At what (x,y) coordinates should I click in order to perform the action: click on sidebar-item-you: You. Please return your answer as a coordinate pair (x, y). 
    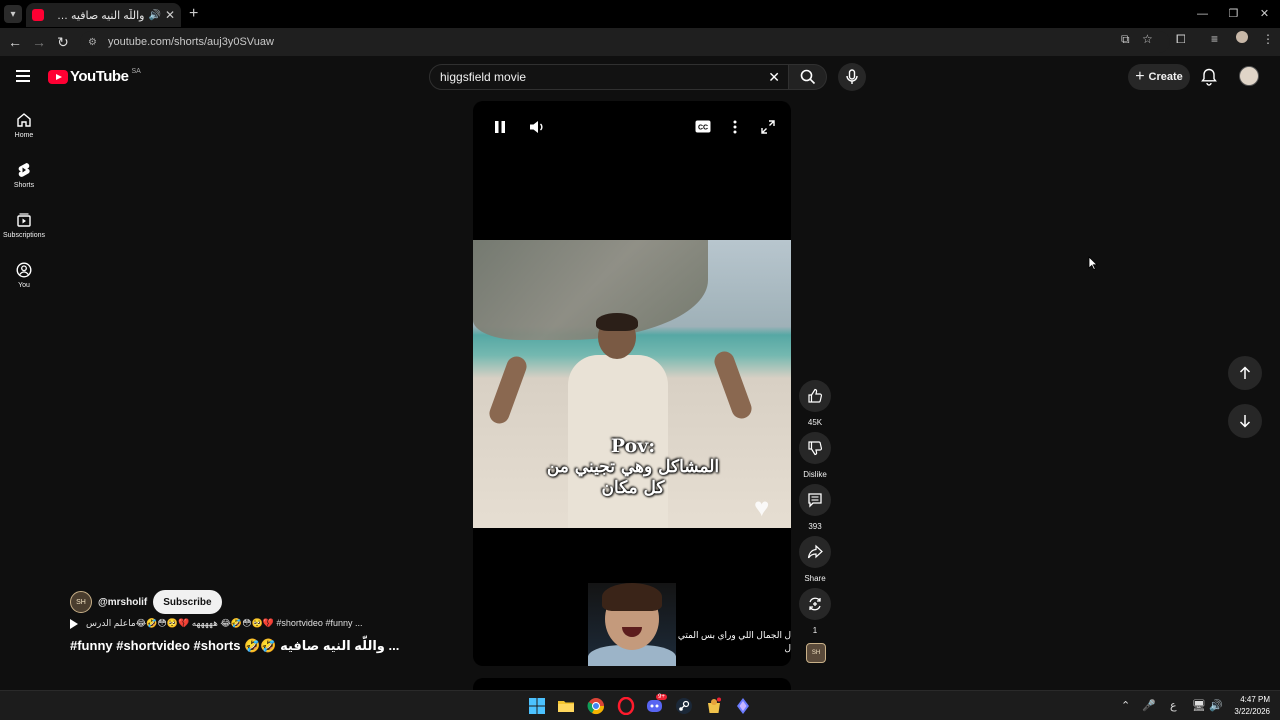
    Looking at the image, I should click on (24, 275).